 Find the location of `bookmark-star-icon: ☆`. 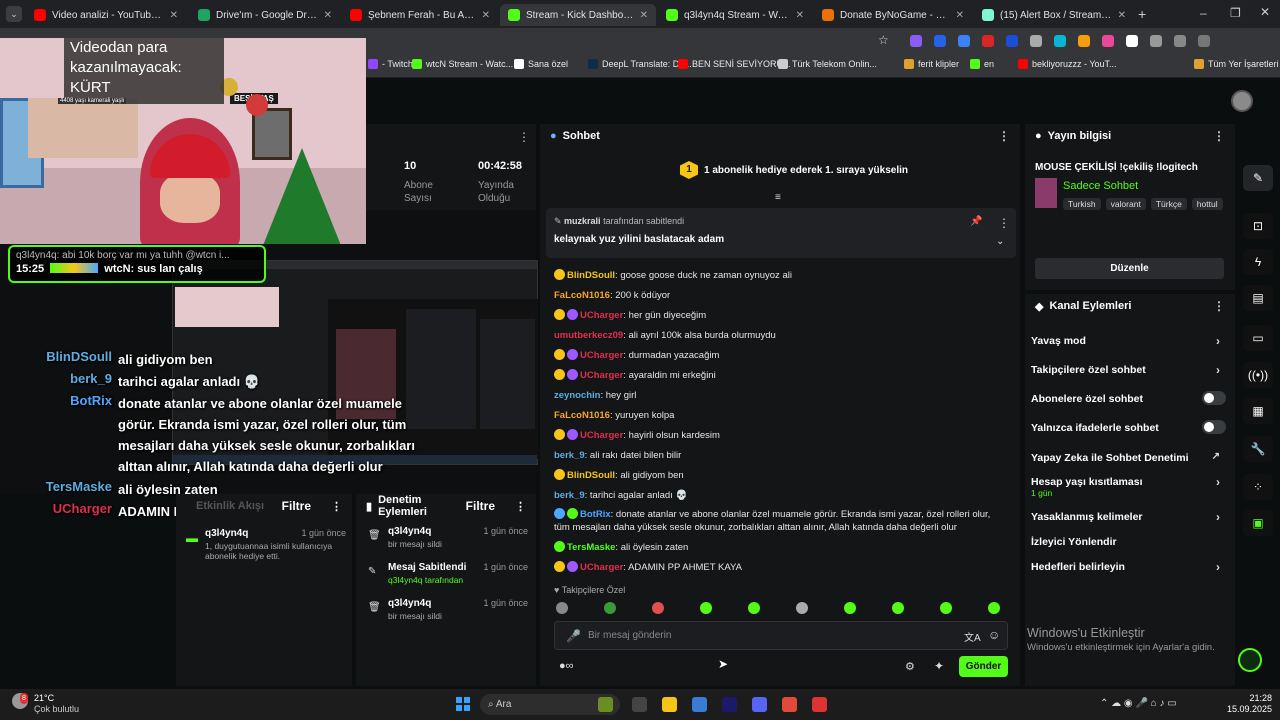

bookmark-star-icon: ☆ is located at coordinates (883, 40).